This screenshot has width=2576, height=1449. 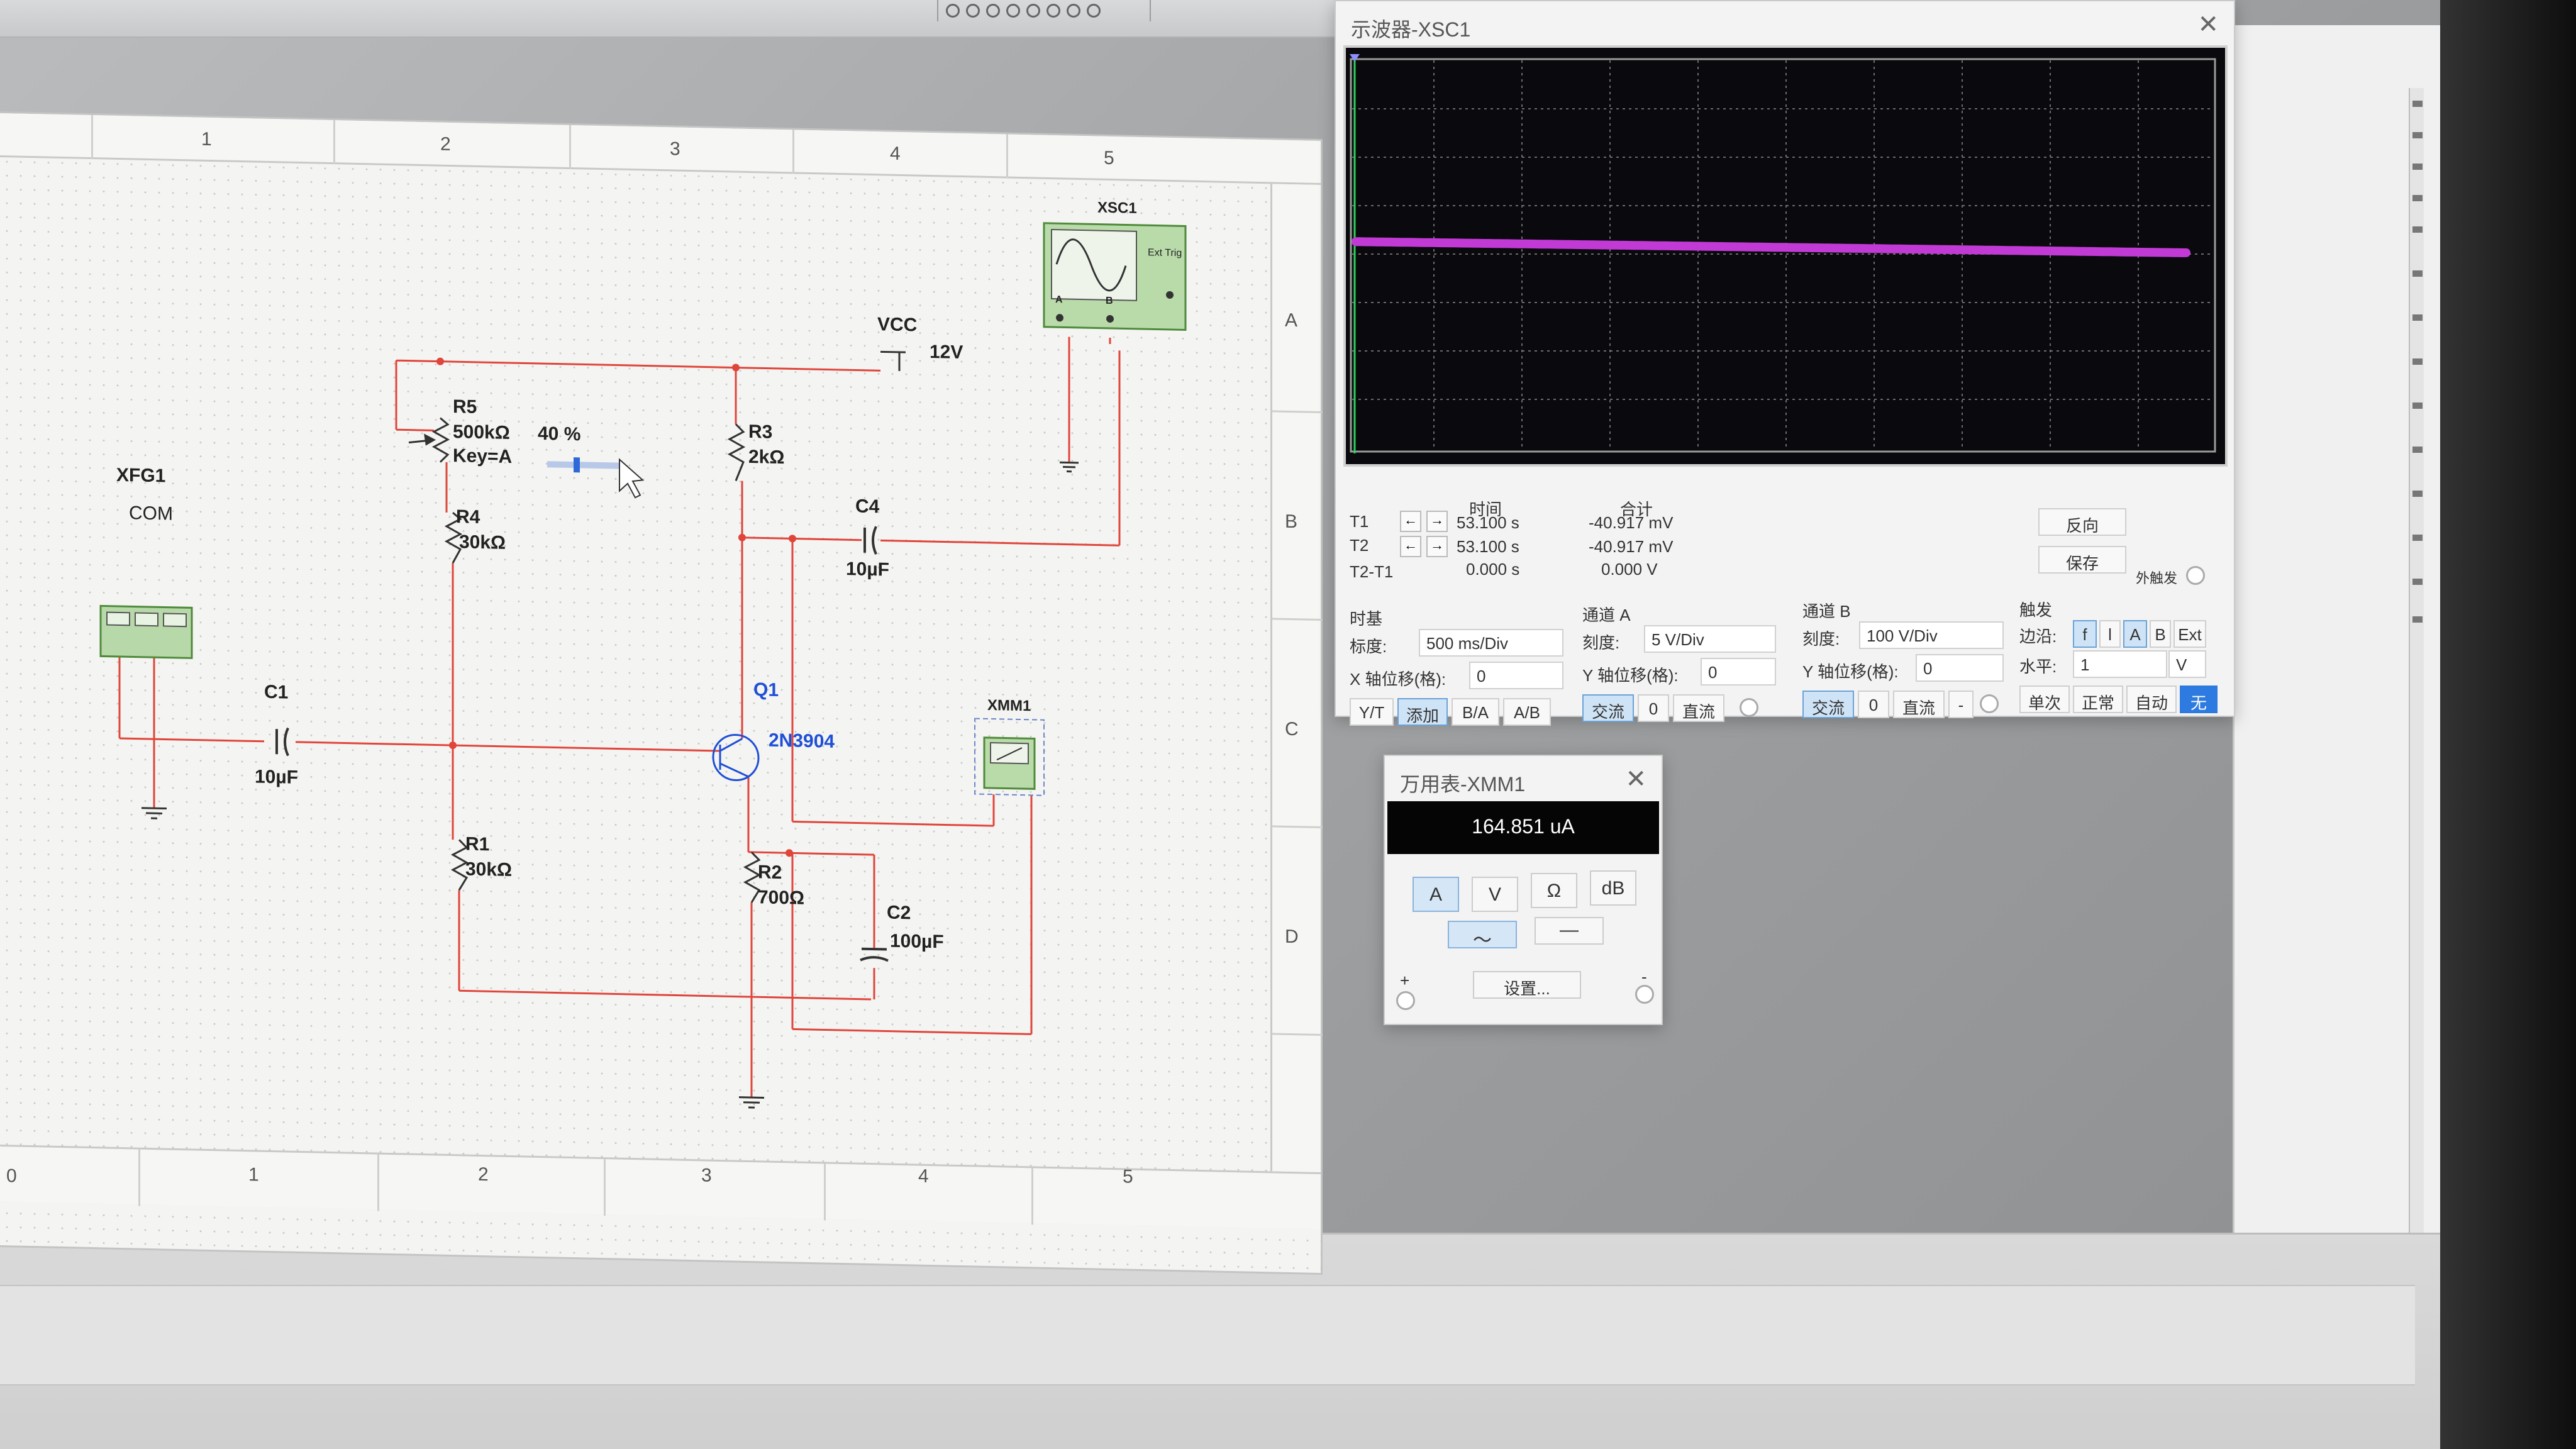 What do you see at coordinates (141, 475) in the screenshot?
I see `xfg1-label: XFG1` at bounding box center [141, 475].